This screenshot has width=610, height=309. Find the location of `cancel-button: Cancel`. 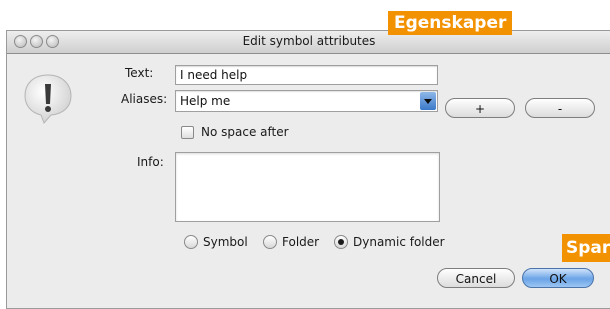

cancel-button: Cancel is located at coordinates (476, 278).